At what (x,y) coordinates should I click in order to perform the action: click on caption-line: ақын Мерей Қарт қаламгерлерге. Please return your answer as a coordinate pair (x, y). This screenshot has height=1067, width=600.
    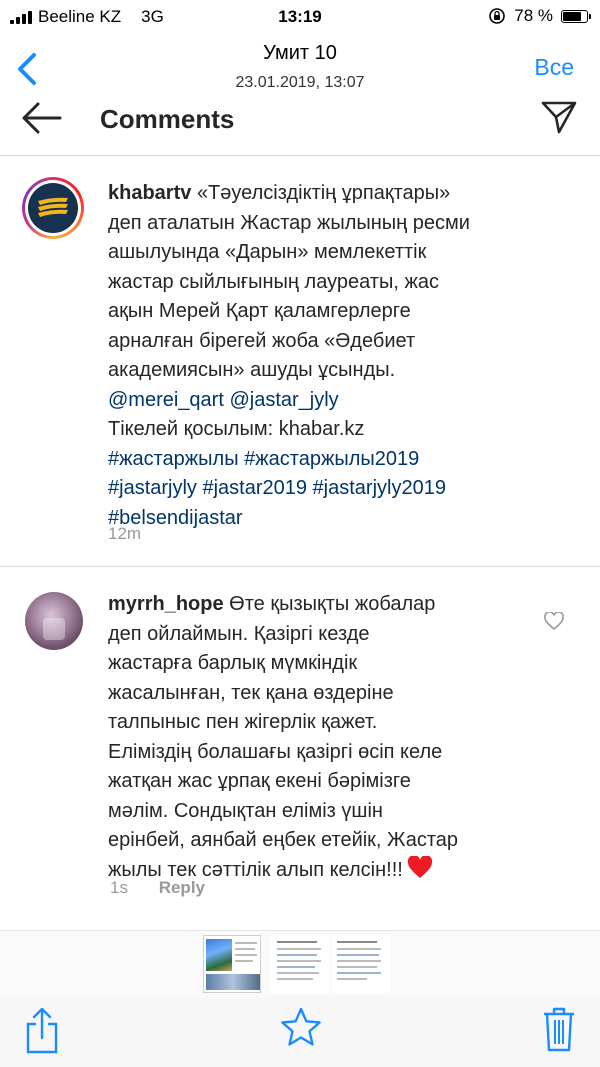
    Looking at the image, I should click on (259, 311).